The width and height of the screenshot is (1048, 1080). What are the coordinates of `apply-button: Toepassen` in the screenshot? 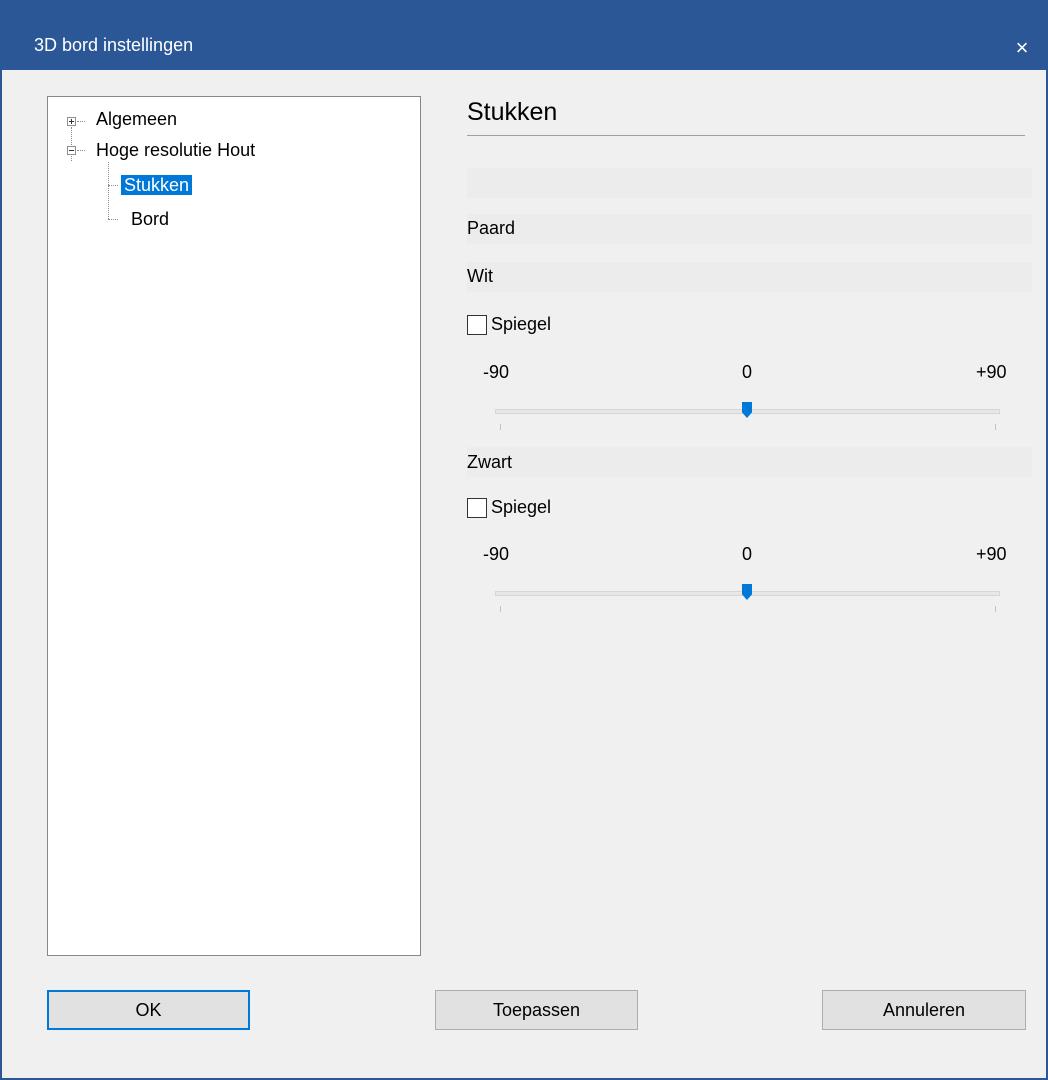 It's located at (536, 1010).